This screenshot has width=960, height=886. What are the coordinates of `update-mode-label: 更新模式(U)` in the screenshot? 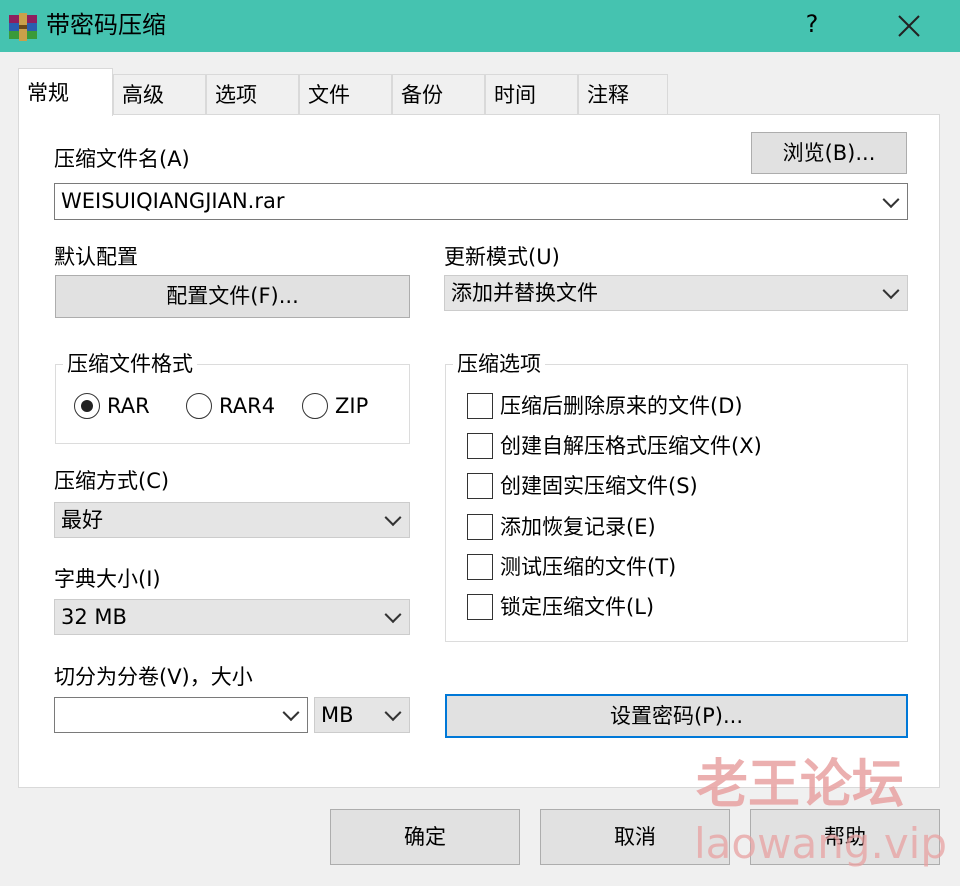 It's located at (502, 257).